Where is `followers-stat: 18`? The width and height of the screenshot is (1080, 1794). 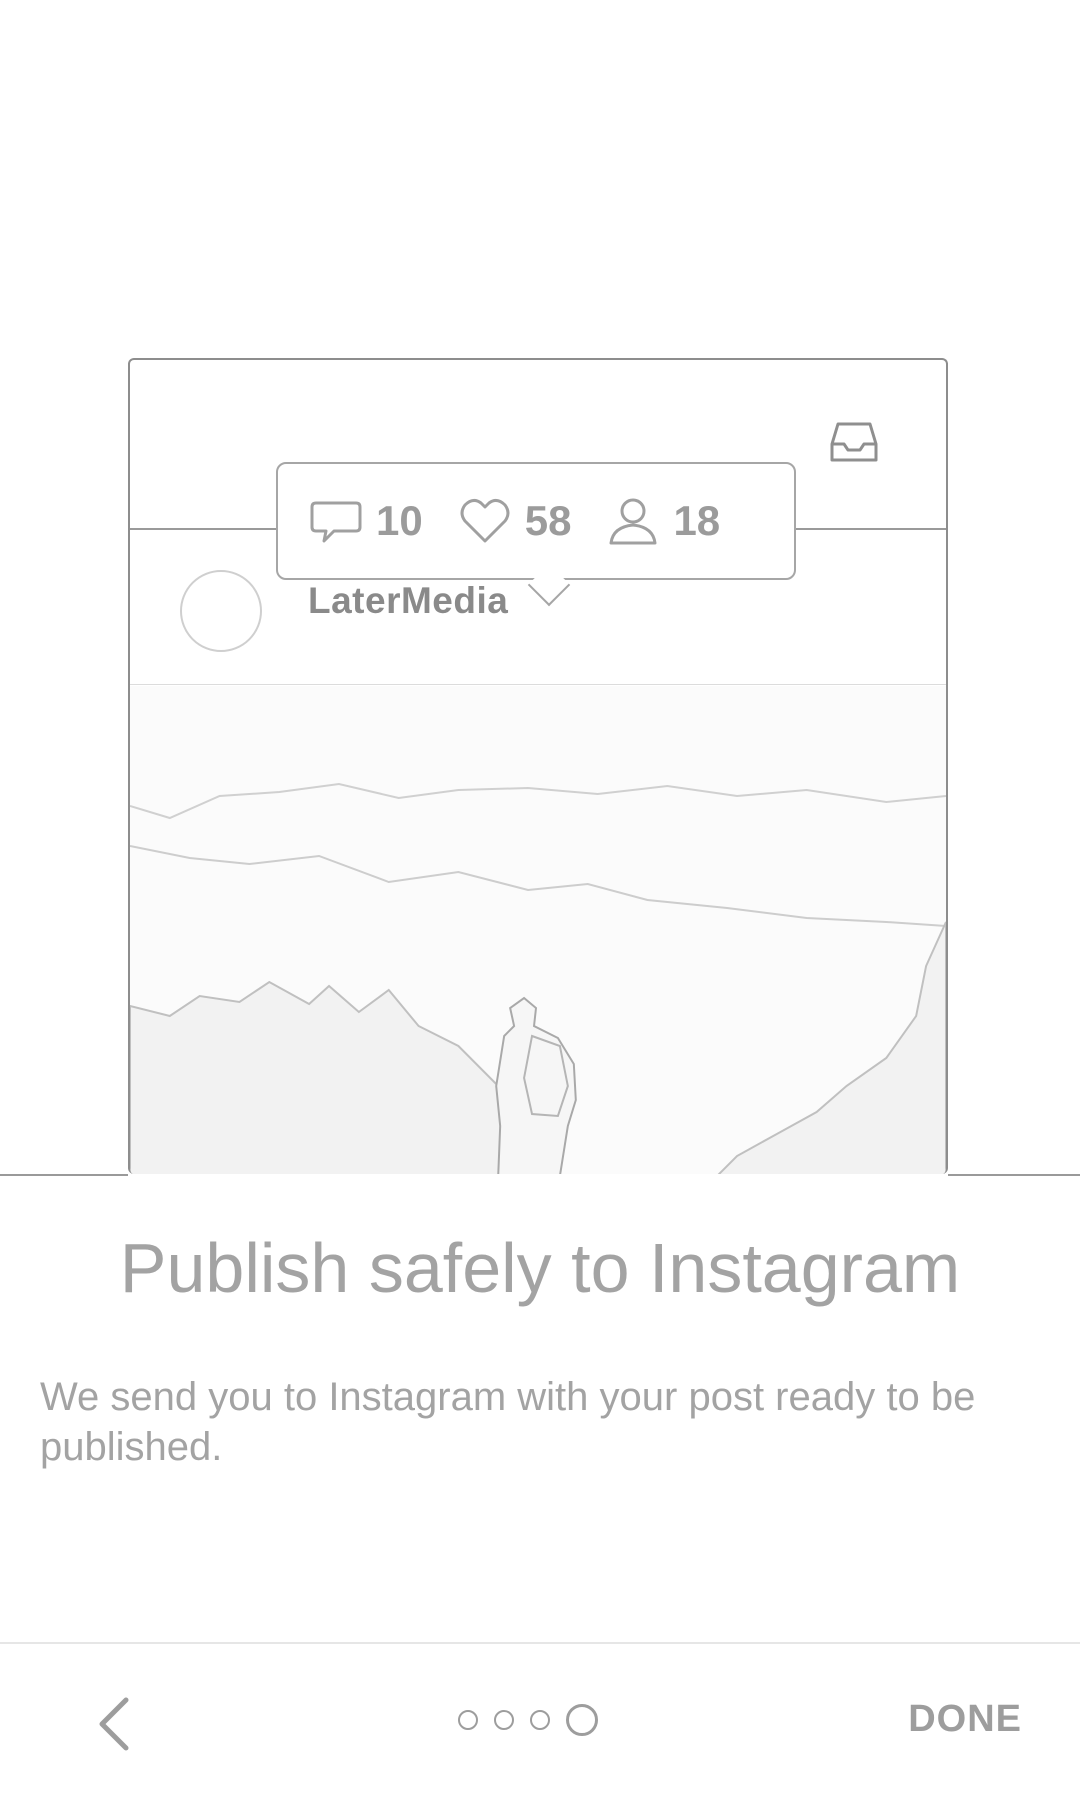 followers-stat: 18 is located at coordinates (662, 521).